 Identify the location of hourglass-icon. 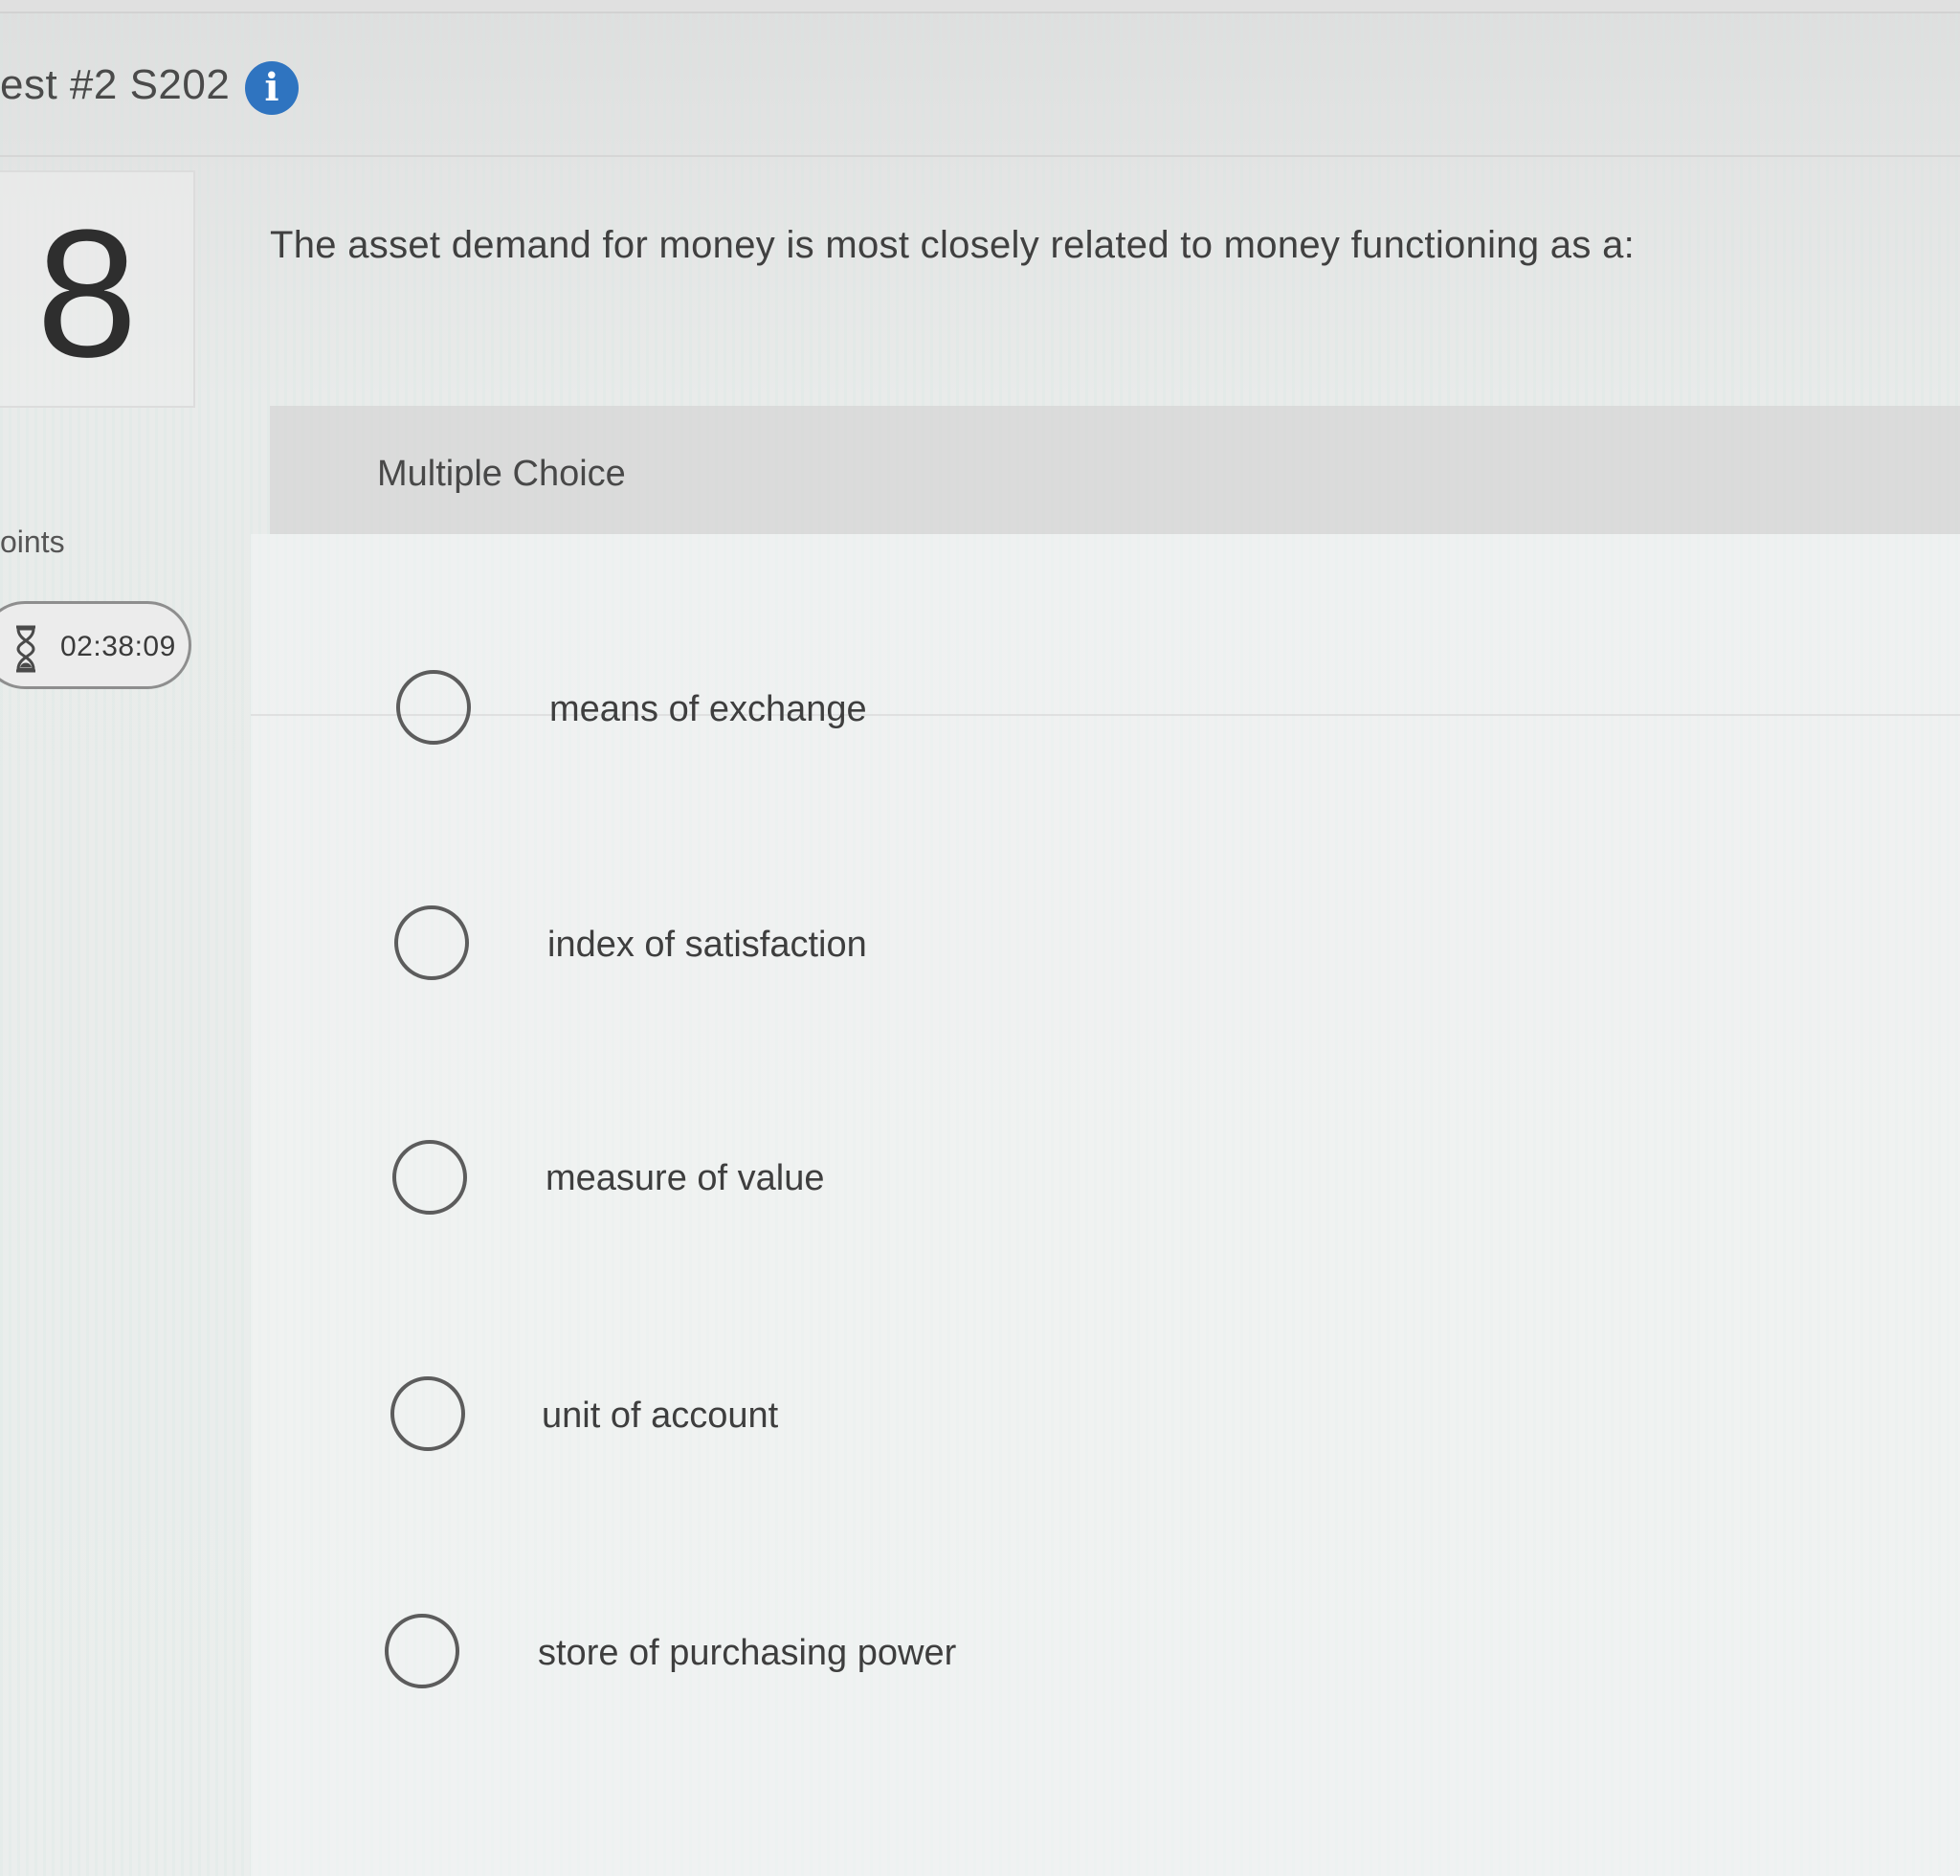
(26, 649).